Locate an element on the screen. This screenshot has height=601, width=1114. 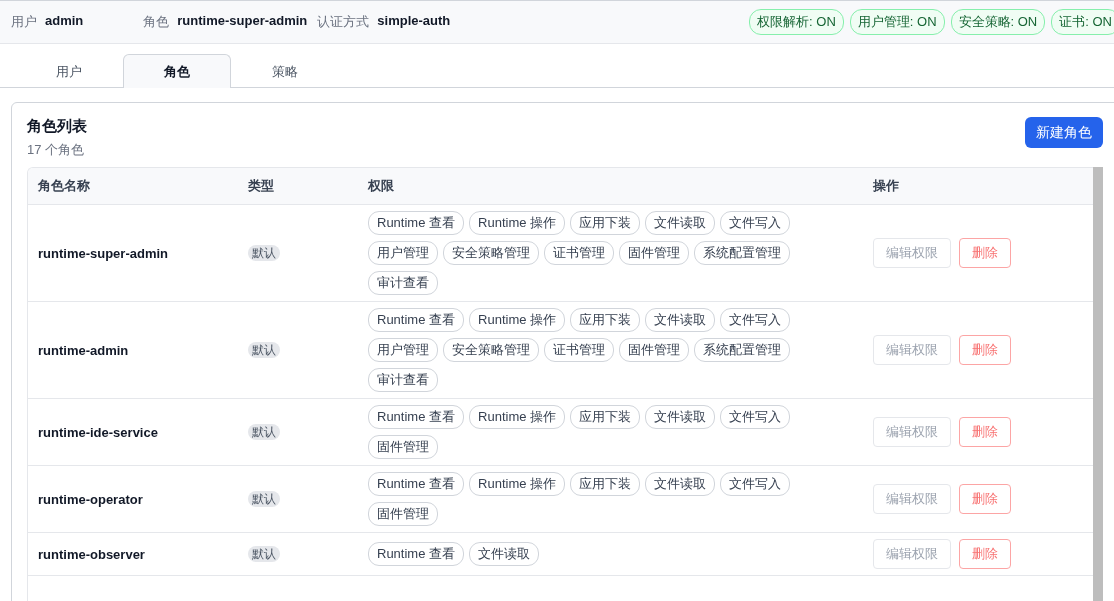
field-value: admin is located at coordinates (64, 21).